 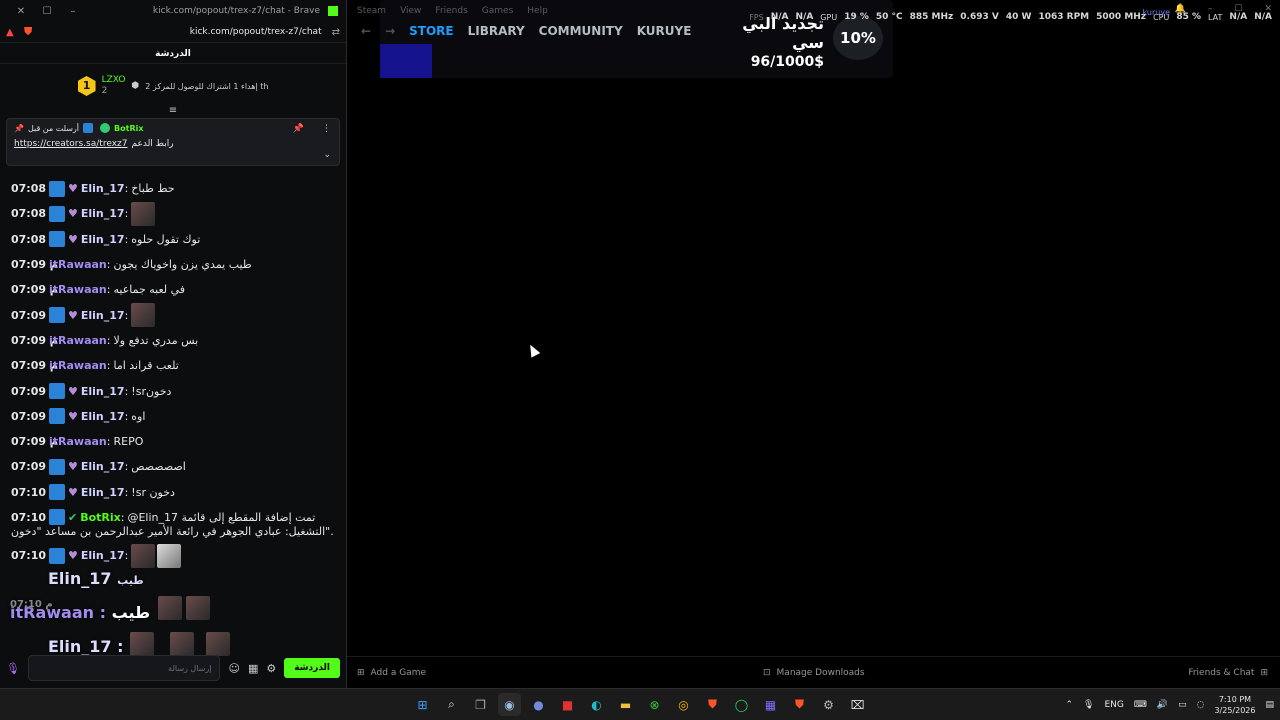 I want to click on language-indicator: ENG, so click(x=1113, y=705).